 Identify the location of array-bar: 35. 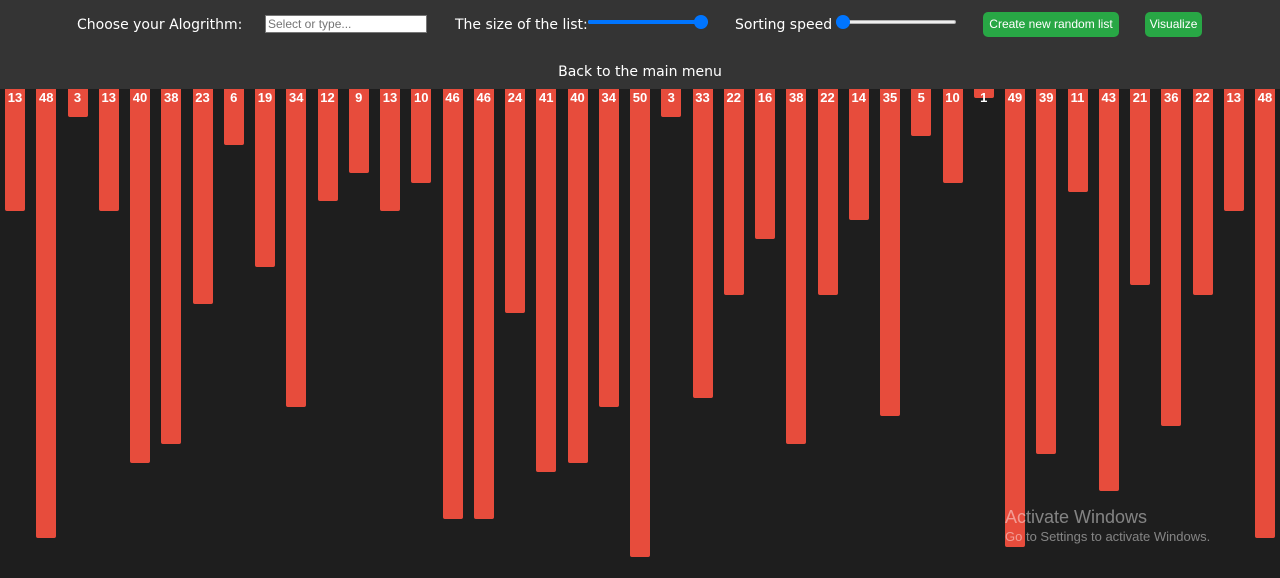
(890, 253).